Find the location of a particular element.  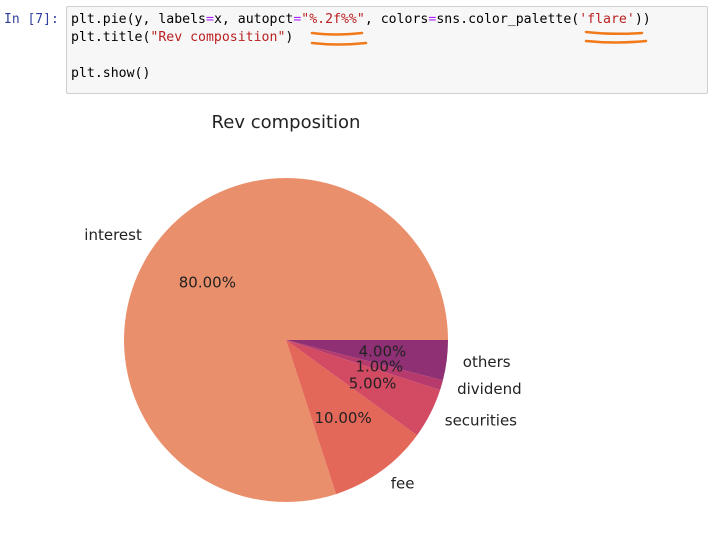

pie-label-securities: securities is located at coordinates (481, 420).